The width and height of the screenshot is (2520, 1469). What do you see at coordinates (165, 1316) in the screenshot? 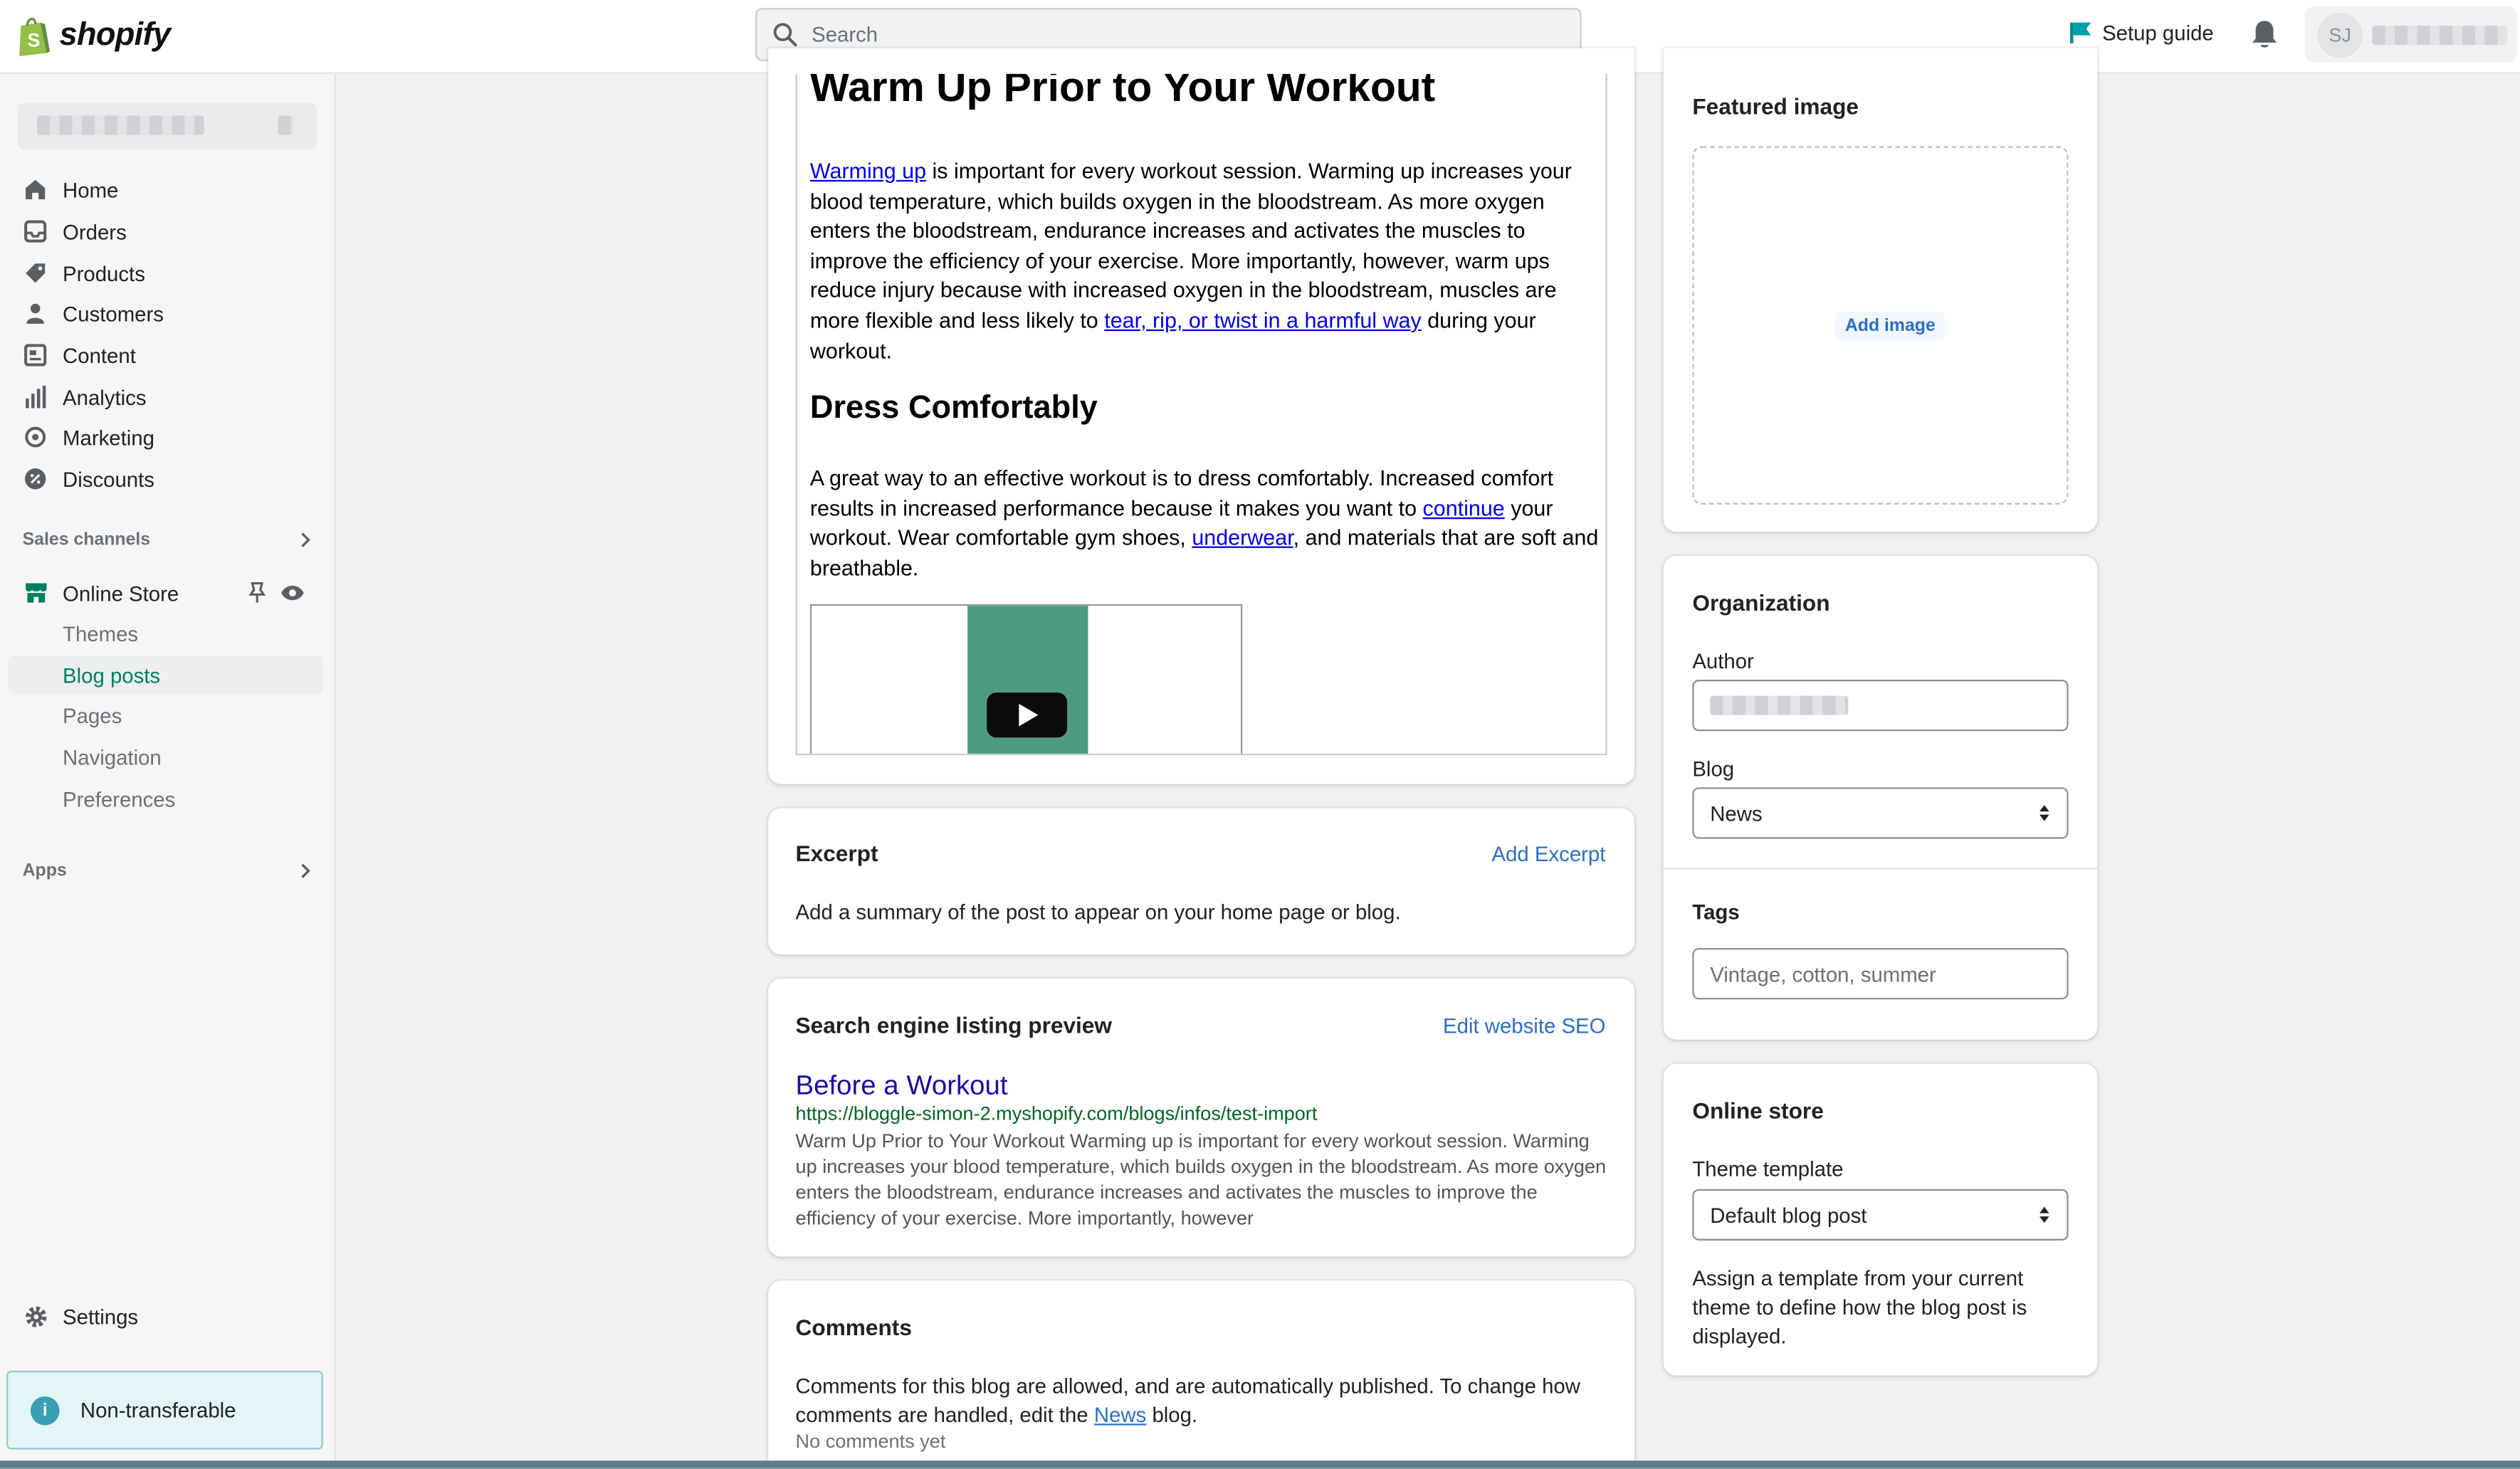
I see `sidebar-item-settings: Settings` at bounding box center [165, 1316].